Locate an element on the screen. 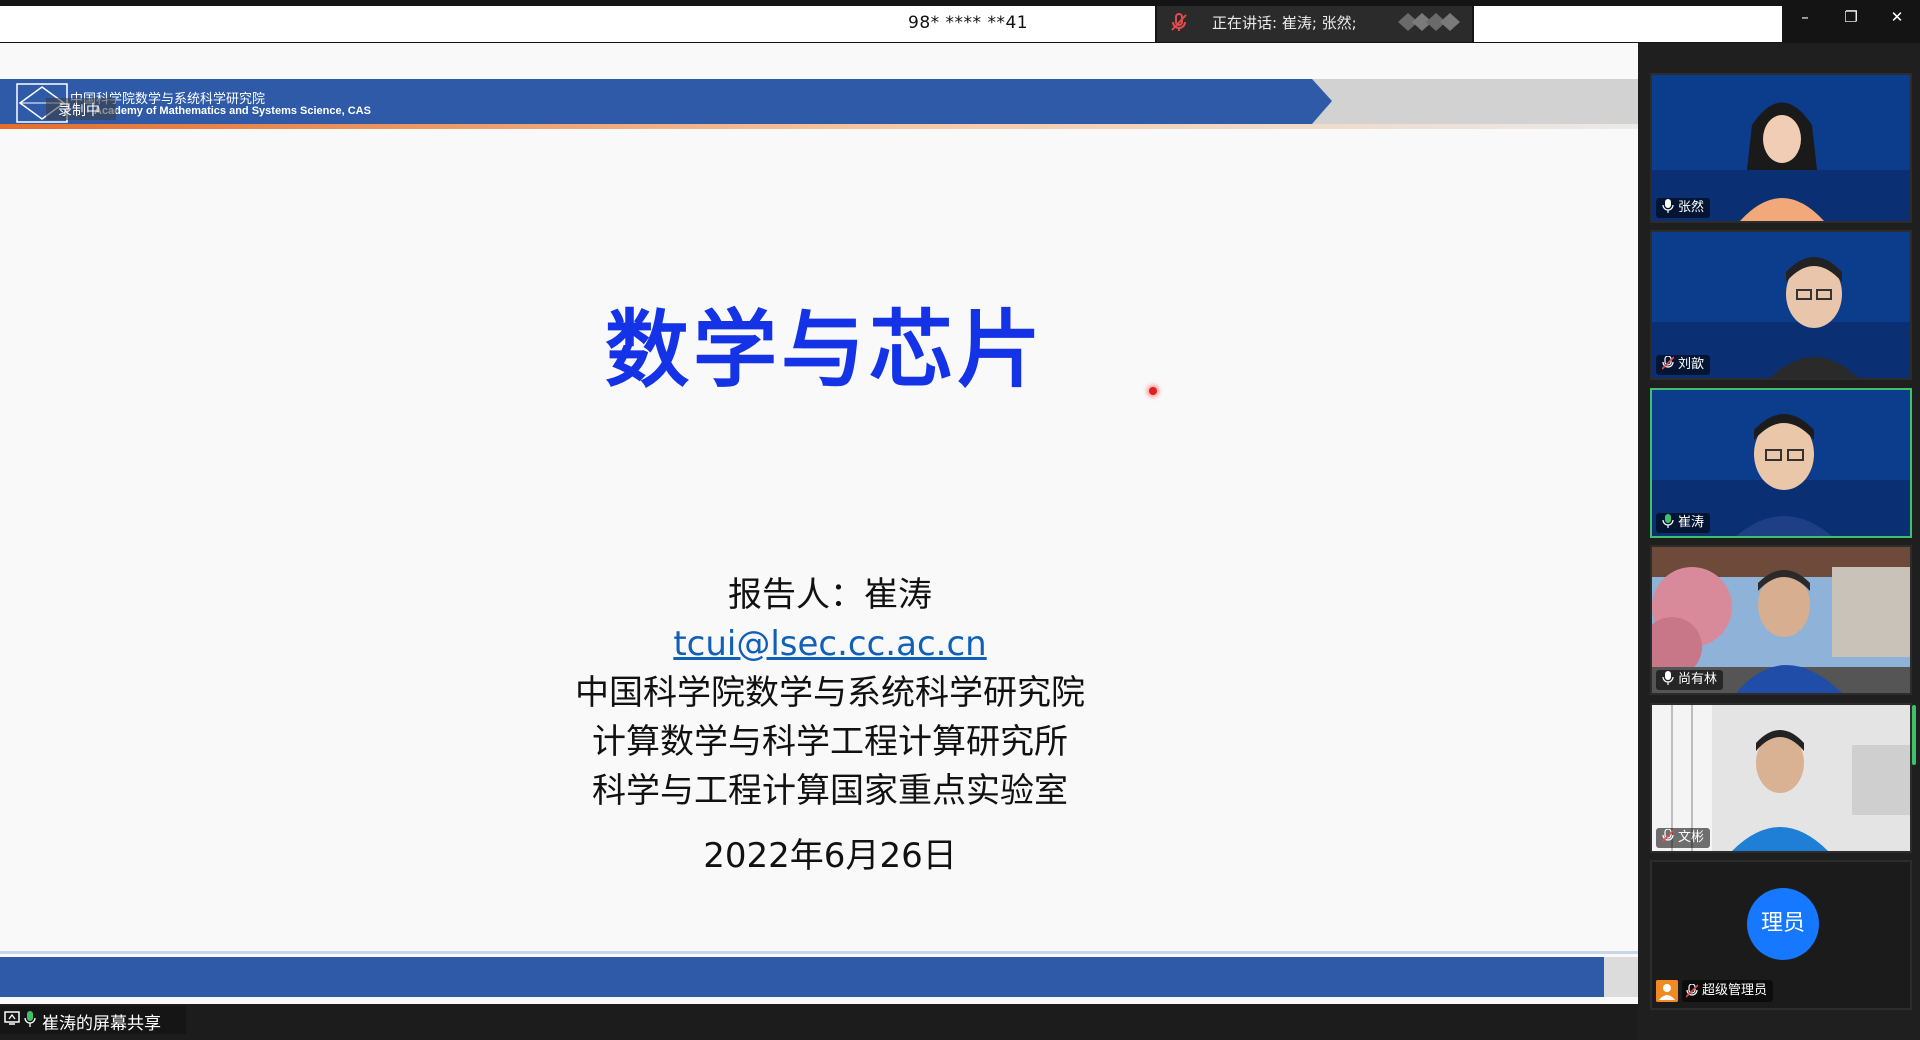 The width and height of the screenshot is (1920, 1040). slide-title: 数学与芯片 is located at coordinates (824, 350).